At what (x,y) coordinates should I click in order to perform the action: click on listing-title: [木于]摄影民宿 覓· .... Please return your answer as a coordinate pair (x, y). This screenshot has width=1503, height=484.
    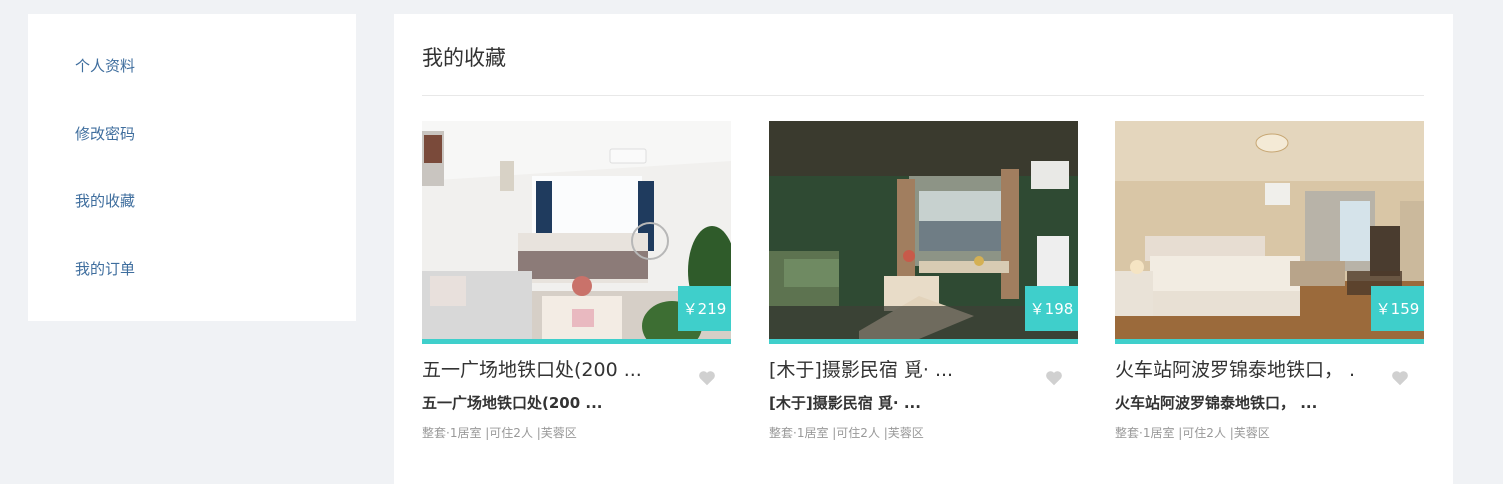
    Looking at the image, I should click on (889, 370).